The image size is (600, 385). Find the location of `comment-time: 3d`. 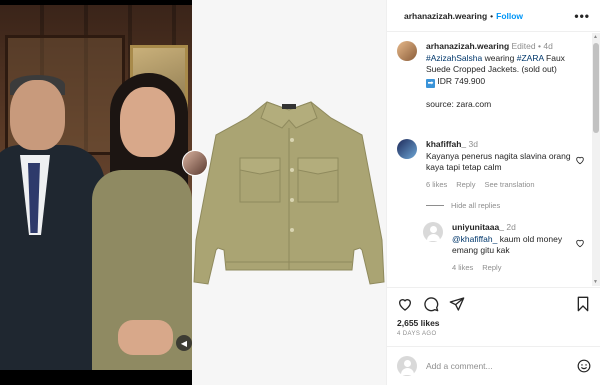

comment-time: 3d is located at coordinates (473, 144).